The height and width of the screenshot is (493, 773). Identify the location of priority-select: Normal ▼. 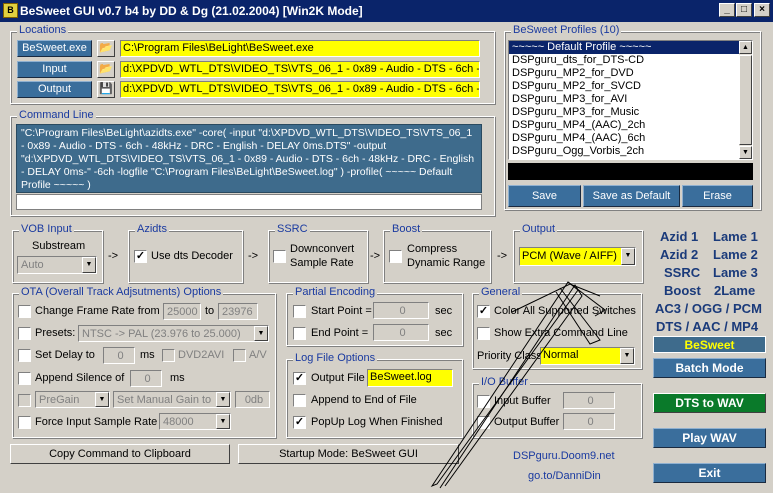
(587, 356).